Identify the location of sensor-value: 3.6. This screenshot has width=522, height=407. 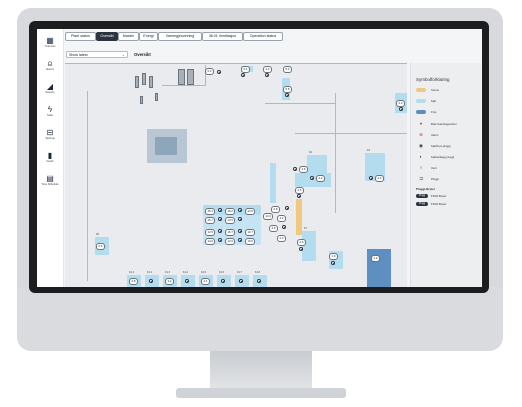
(303, 169).